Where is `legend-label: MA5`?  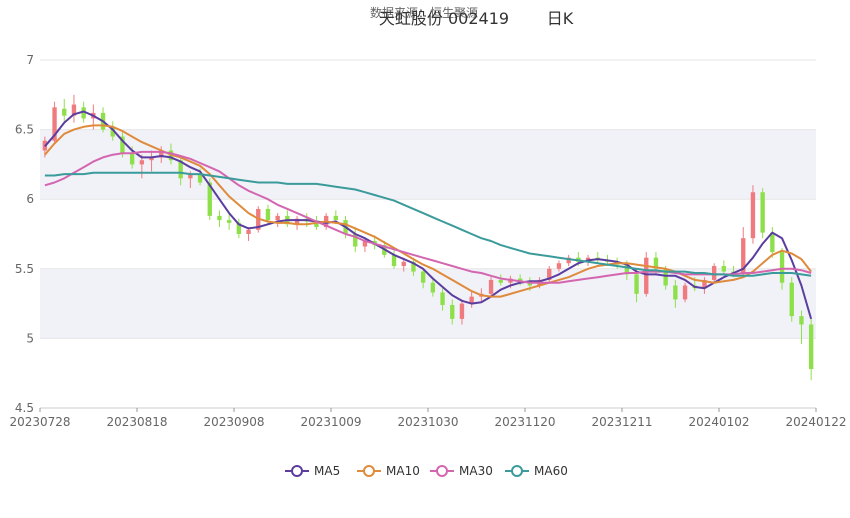 legend-label: MA5 is located at coordinates (327, 471).